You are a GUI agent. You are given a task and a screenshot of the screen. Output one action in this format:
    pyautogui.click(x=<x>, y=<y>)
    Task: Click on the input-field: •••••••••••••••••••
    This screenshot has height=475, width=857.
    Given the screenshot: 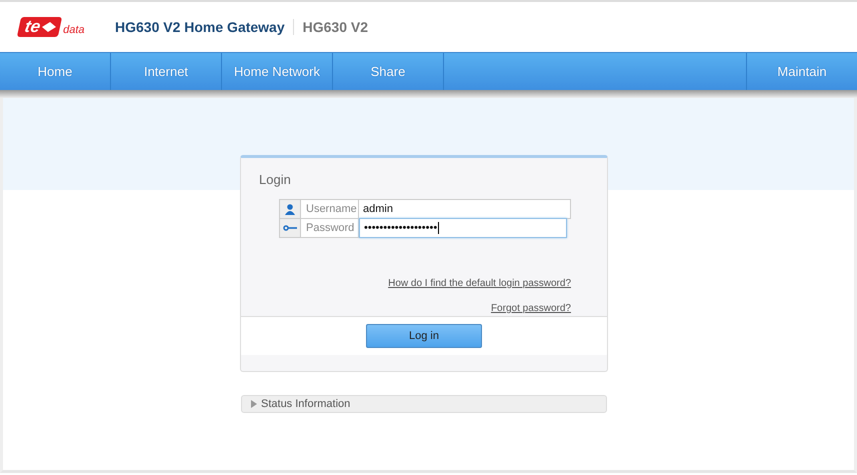 What is the action you would take?
    pyautogui.click(x=463, y=228)
    